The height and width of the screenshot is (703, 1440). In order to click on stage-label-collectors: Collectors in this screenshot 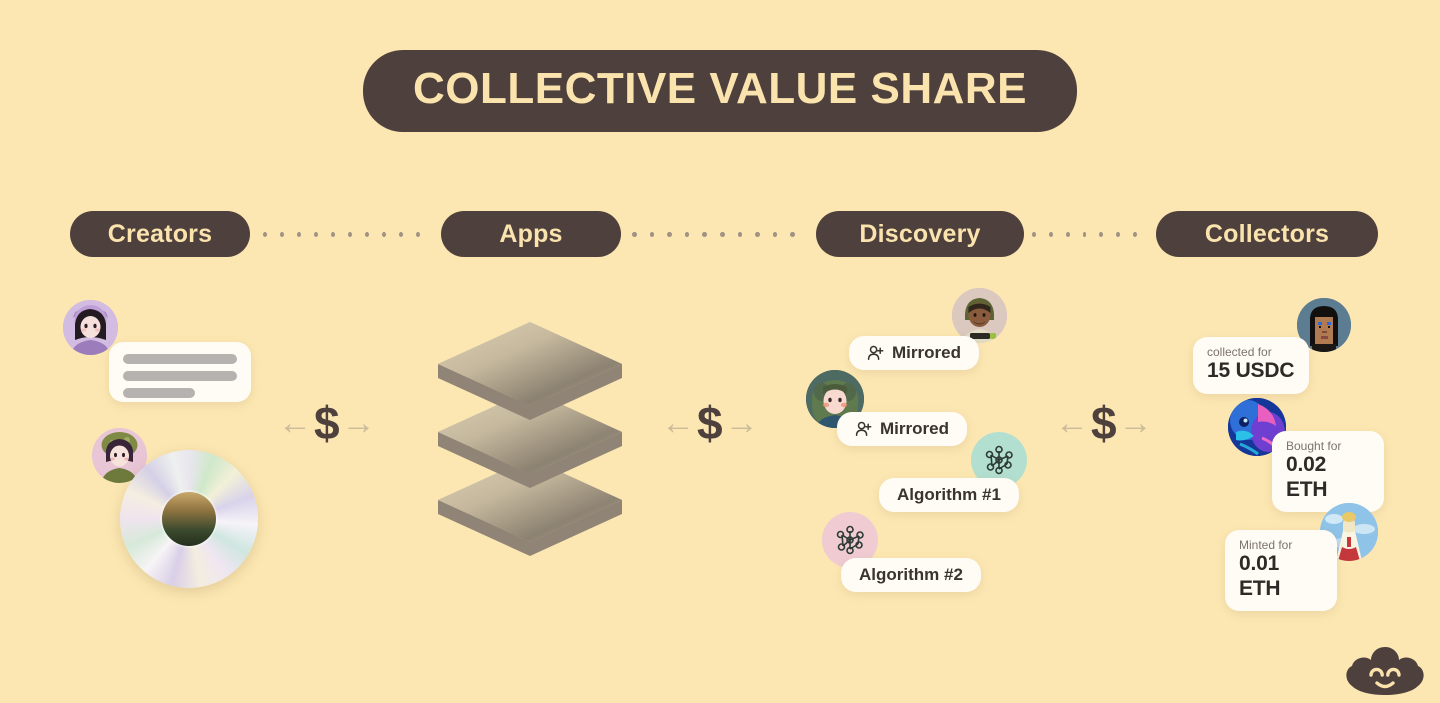, I will do `click(1267, 233)`.